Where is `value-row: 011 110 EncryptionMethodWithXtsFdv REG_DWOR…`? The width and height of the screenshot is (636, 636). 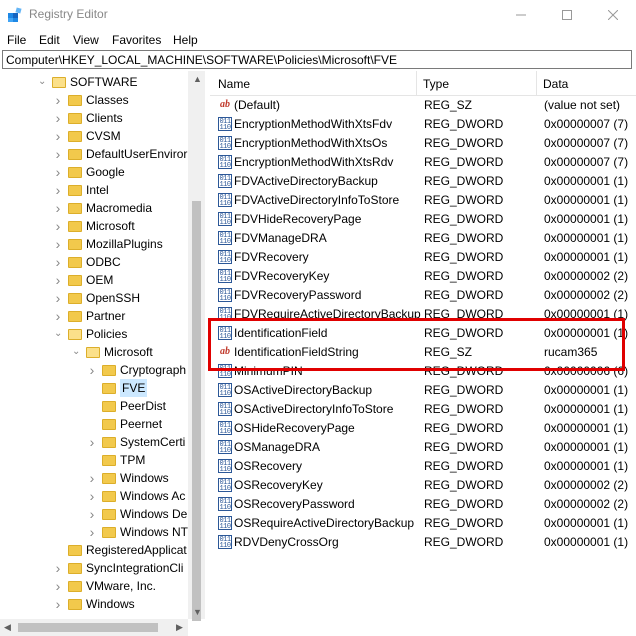 value-row: 011 110 EncryptionMethodWithXtsFdv REG_DWOR… is located at coordinates (420, 124).